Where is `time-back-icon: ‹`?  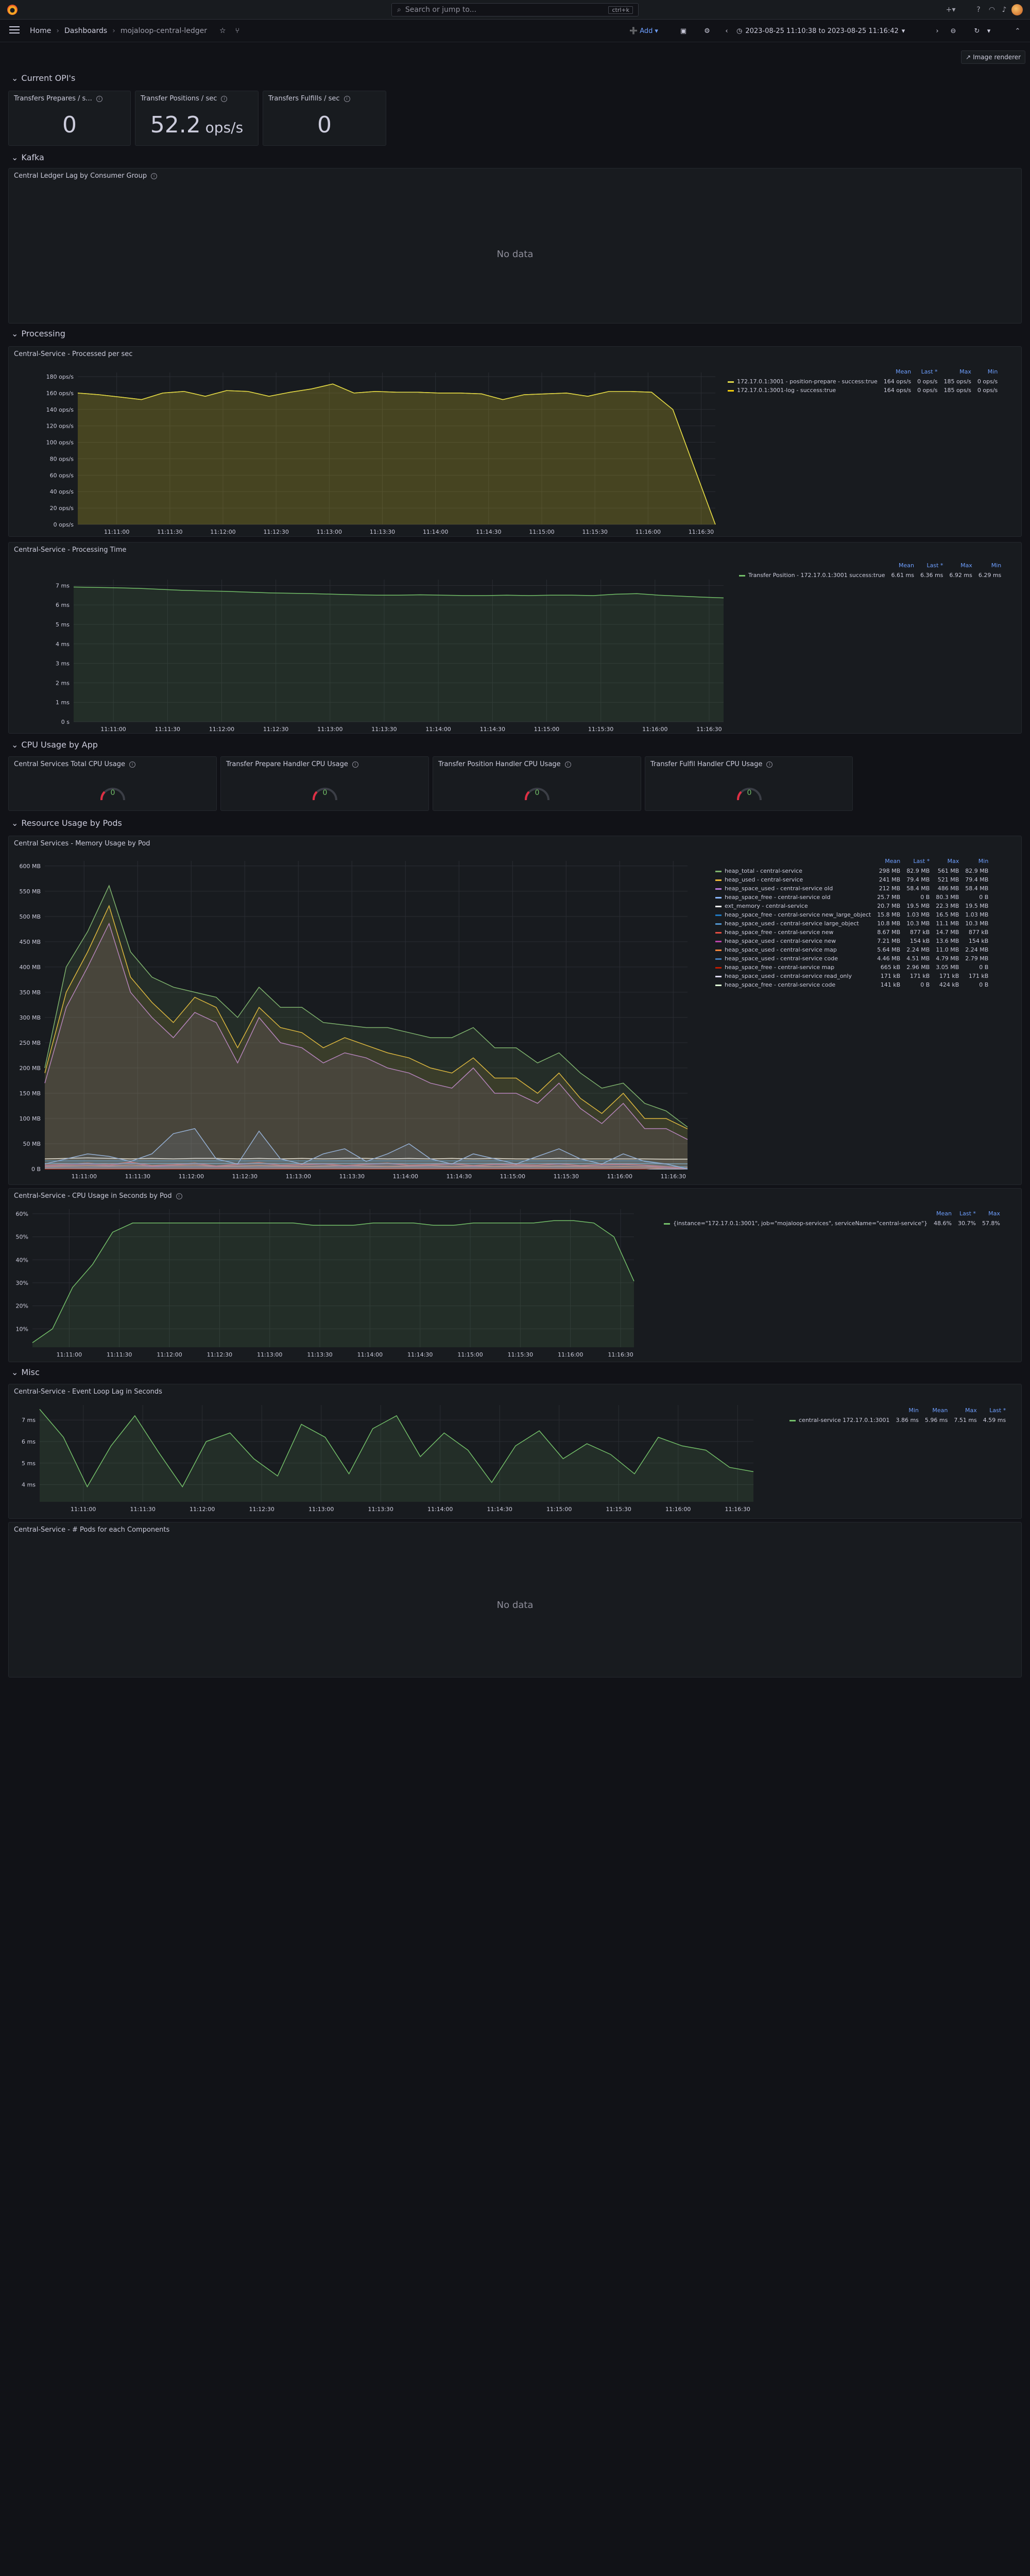 time-back-icon: ‹ is located at coordinates (726, 31).